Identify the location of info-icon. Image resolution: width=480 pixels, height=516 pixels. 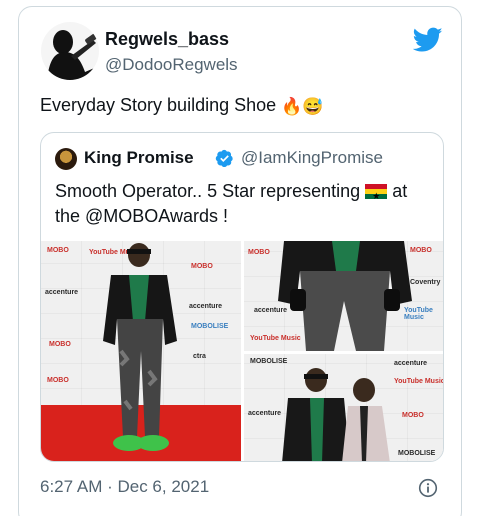
(428, 488).